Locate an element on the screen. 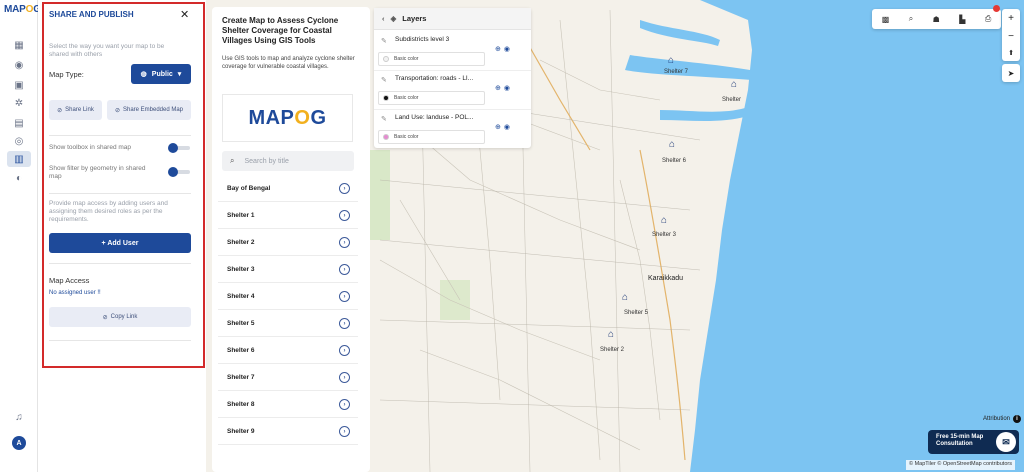  analysis-icon: ▤ is located at coordinates (19, 123).